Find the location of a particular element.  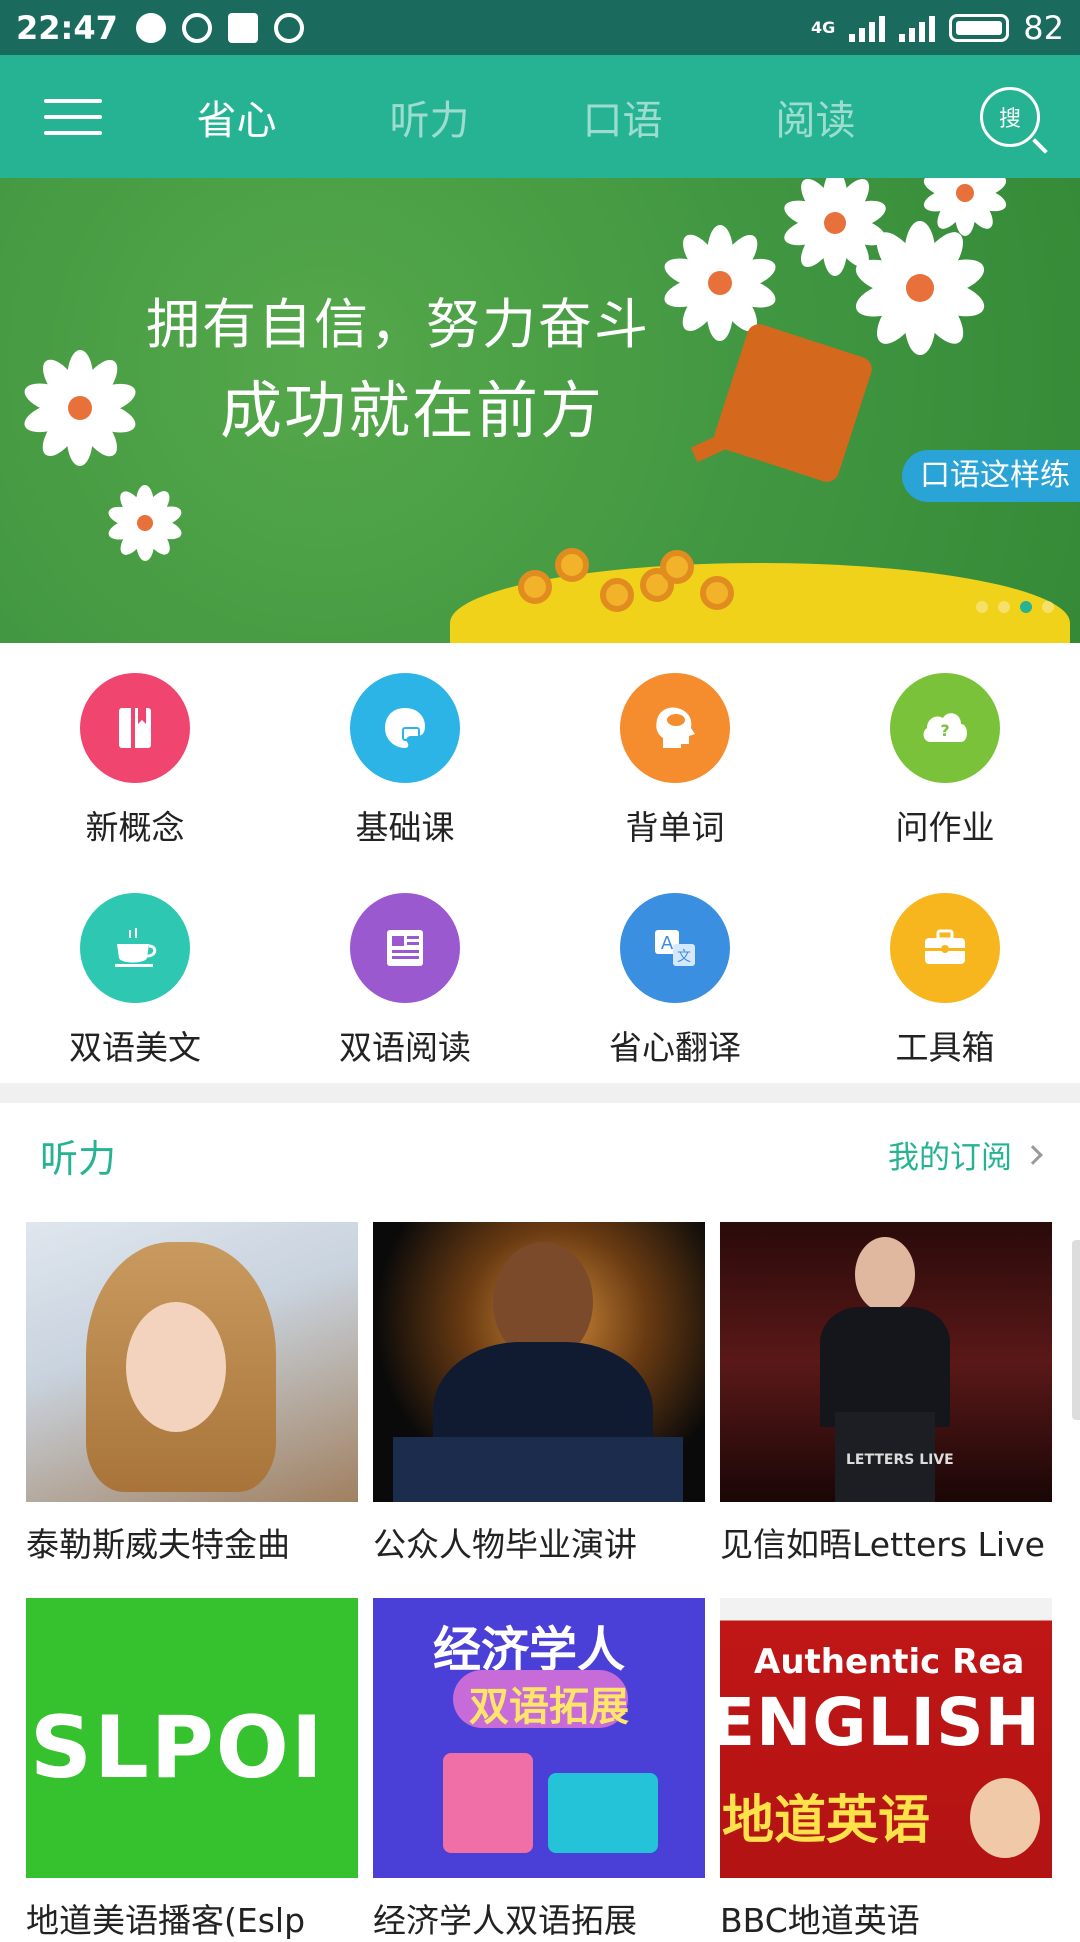

search-button: 搜 is located at coordinates (1010, 116).